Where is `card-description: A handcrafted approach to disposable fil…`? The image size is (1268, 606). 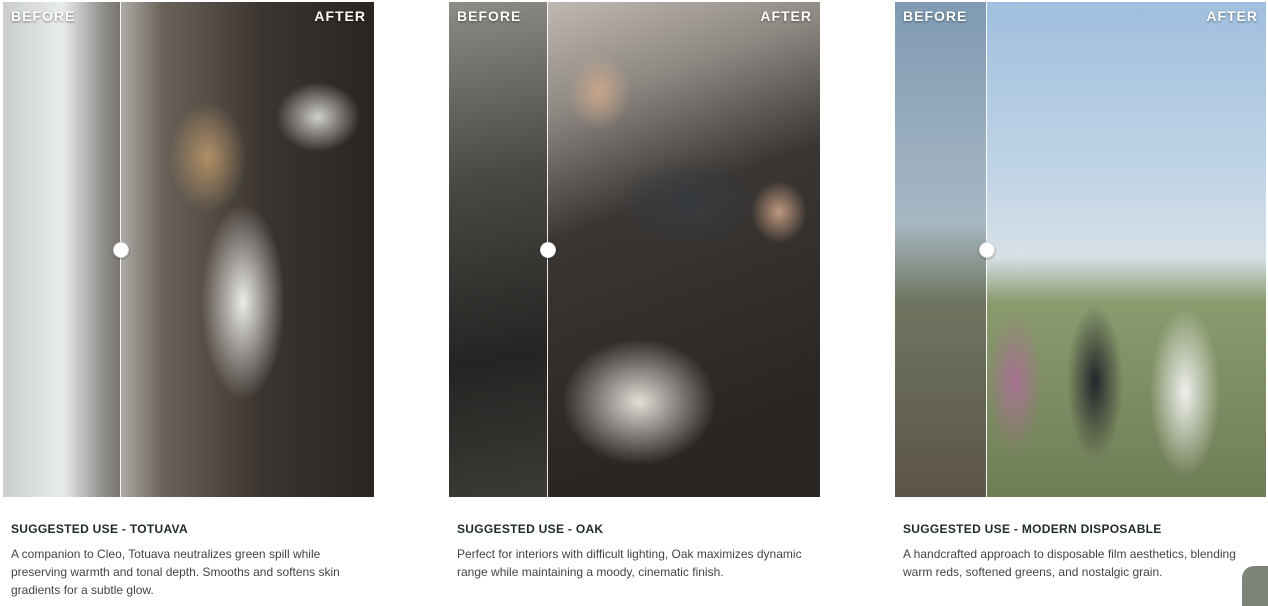
card-description: A handcrafted approach to disposable fil… is located at coordinates (1069, 563).